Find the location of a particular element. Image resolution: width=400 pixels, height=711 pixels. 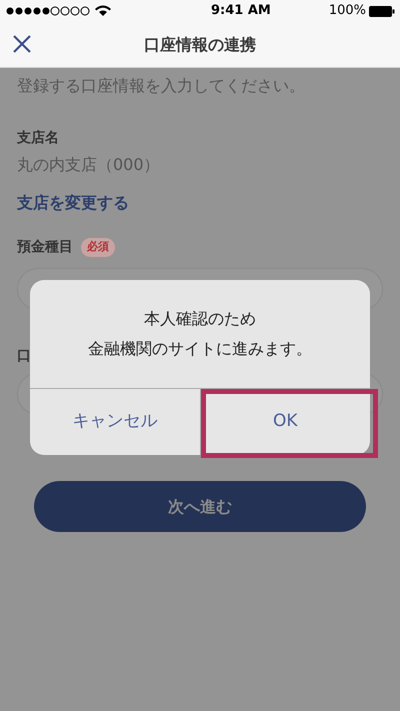

dialog-button: キャンセル is located at coordinates (115, 422).